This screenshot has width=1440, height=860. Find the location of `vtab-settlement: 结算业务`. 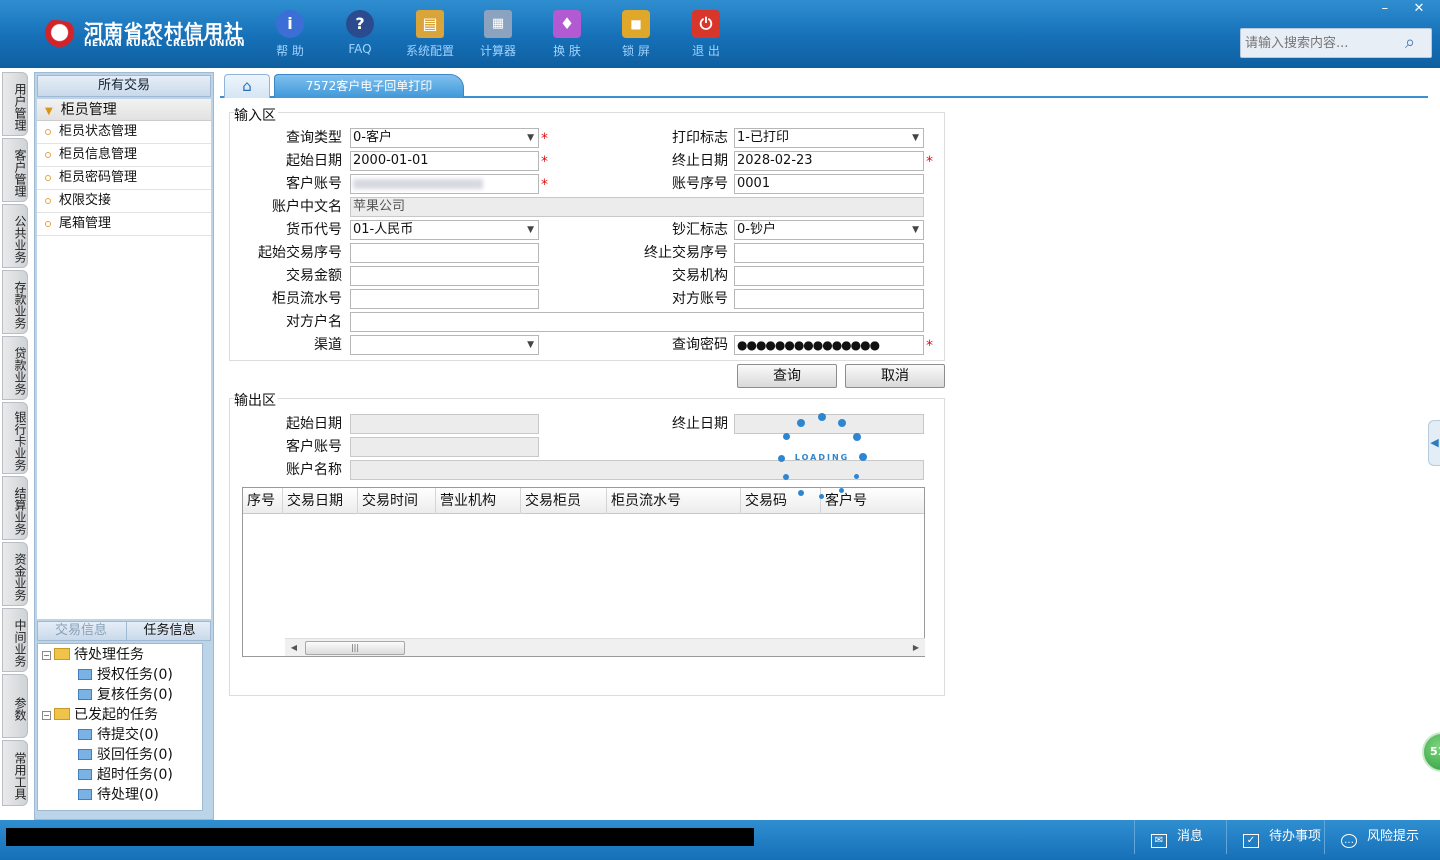

vtab-settlement: 结算业务 is located at coordinates (15, 508).